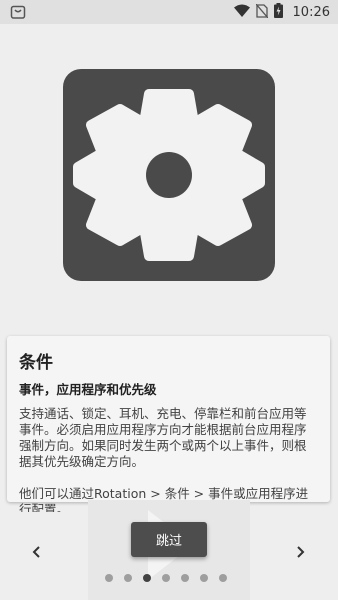  Describe the element at coordinates (169, 12) in the screenshot. I see `status-bar: 10:26` at that location.